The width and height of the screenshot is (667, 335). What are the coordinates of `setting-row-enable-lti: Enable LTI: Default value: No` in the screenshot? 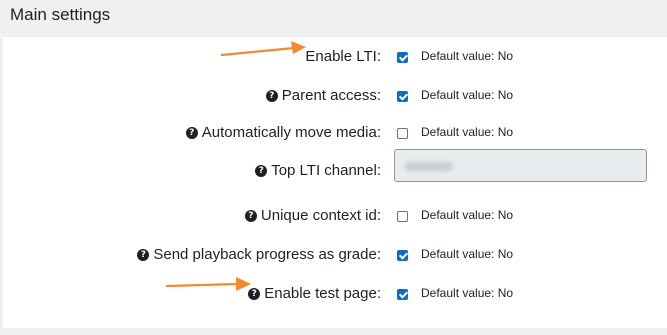 It's located at (335, 57).